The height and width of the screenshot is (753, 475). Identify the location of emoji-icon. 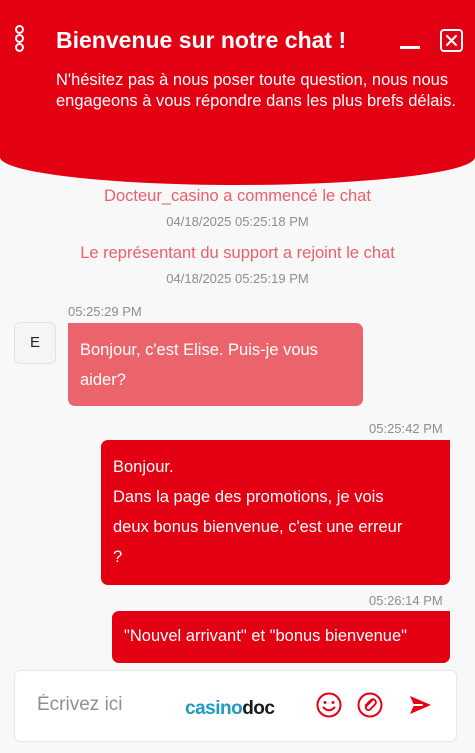
(329, 705).